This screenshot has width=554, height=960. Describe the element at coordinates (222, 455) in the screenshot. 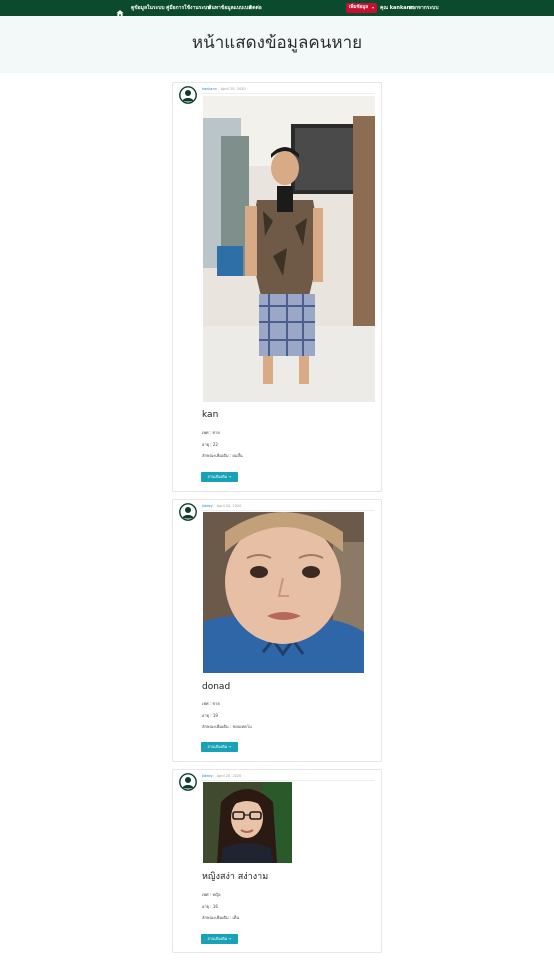

I see `person-note: ลักษณะเพิ่มเติม : ผมสั้น` at that location.